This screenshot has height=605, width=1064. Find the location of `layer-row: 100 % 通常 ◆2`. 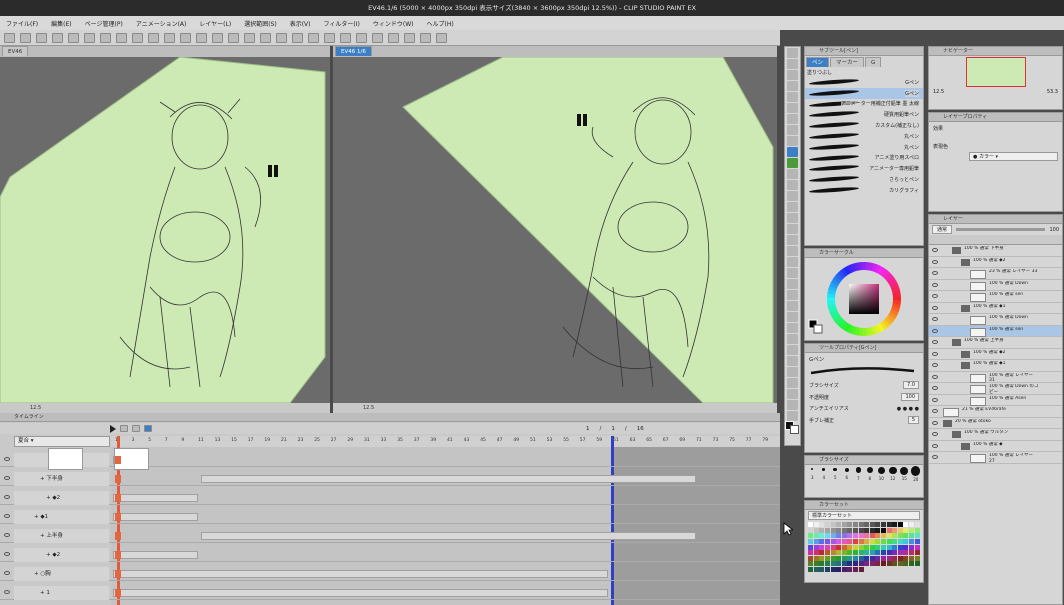

layer-row: 100 % 通常 ◆2 is located at coordinates (995, 262).